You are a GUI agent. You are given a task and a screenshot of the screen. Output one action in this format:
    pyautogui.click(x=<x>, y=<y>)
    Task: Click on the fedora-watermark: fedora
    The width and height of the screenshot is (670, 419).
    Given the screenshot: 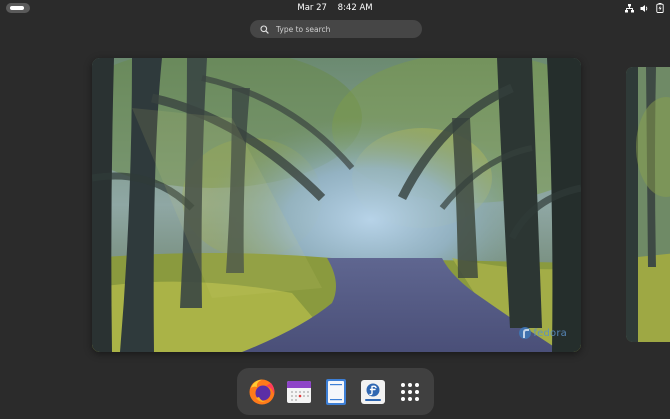 What is the action you would take?
    pyautogui.click(x=543, y=333)
    